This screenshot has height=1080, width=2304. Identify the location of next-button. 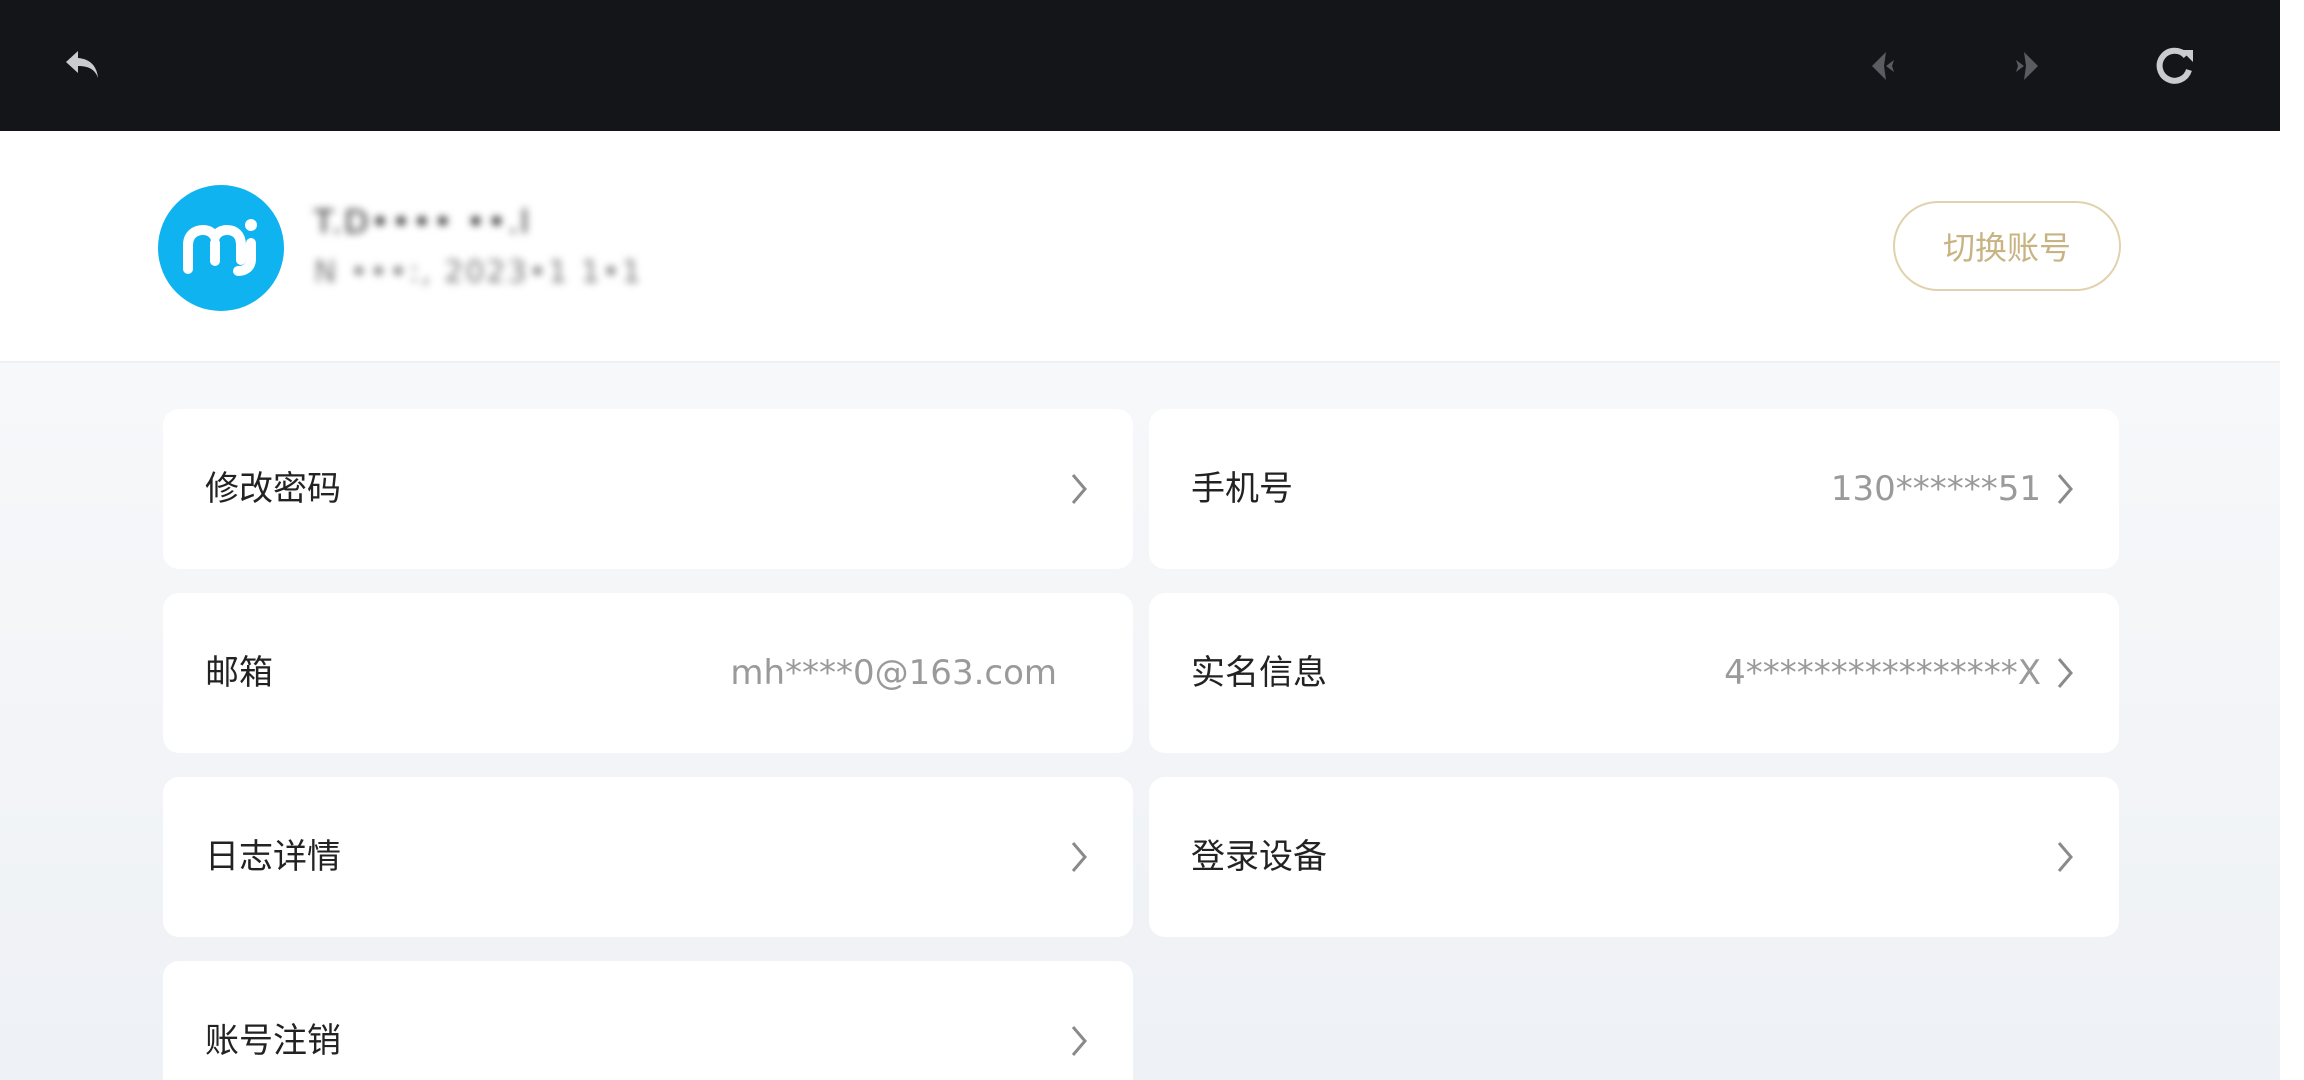
(2028, 66).